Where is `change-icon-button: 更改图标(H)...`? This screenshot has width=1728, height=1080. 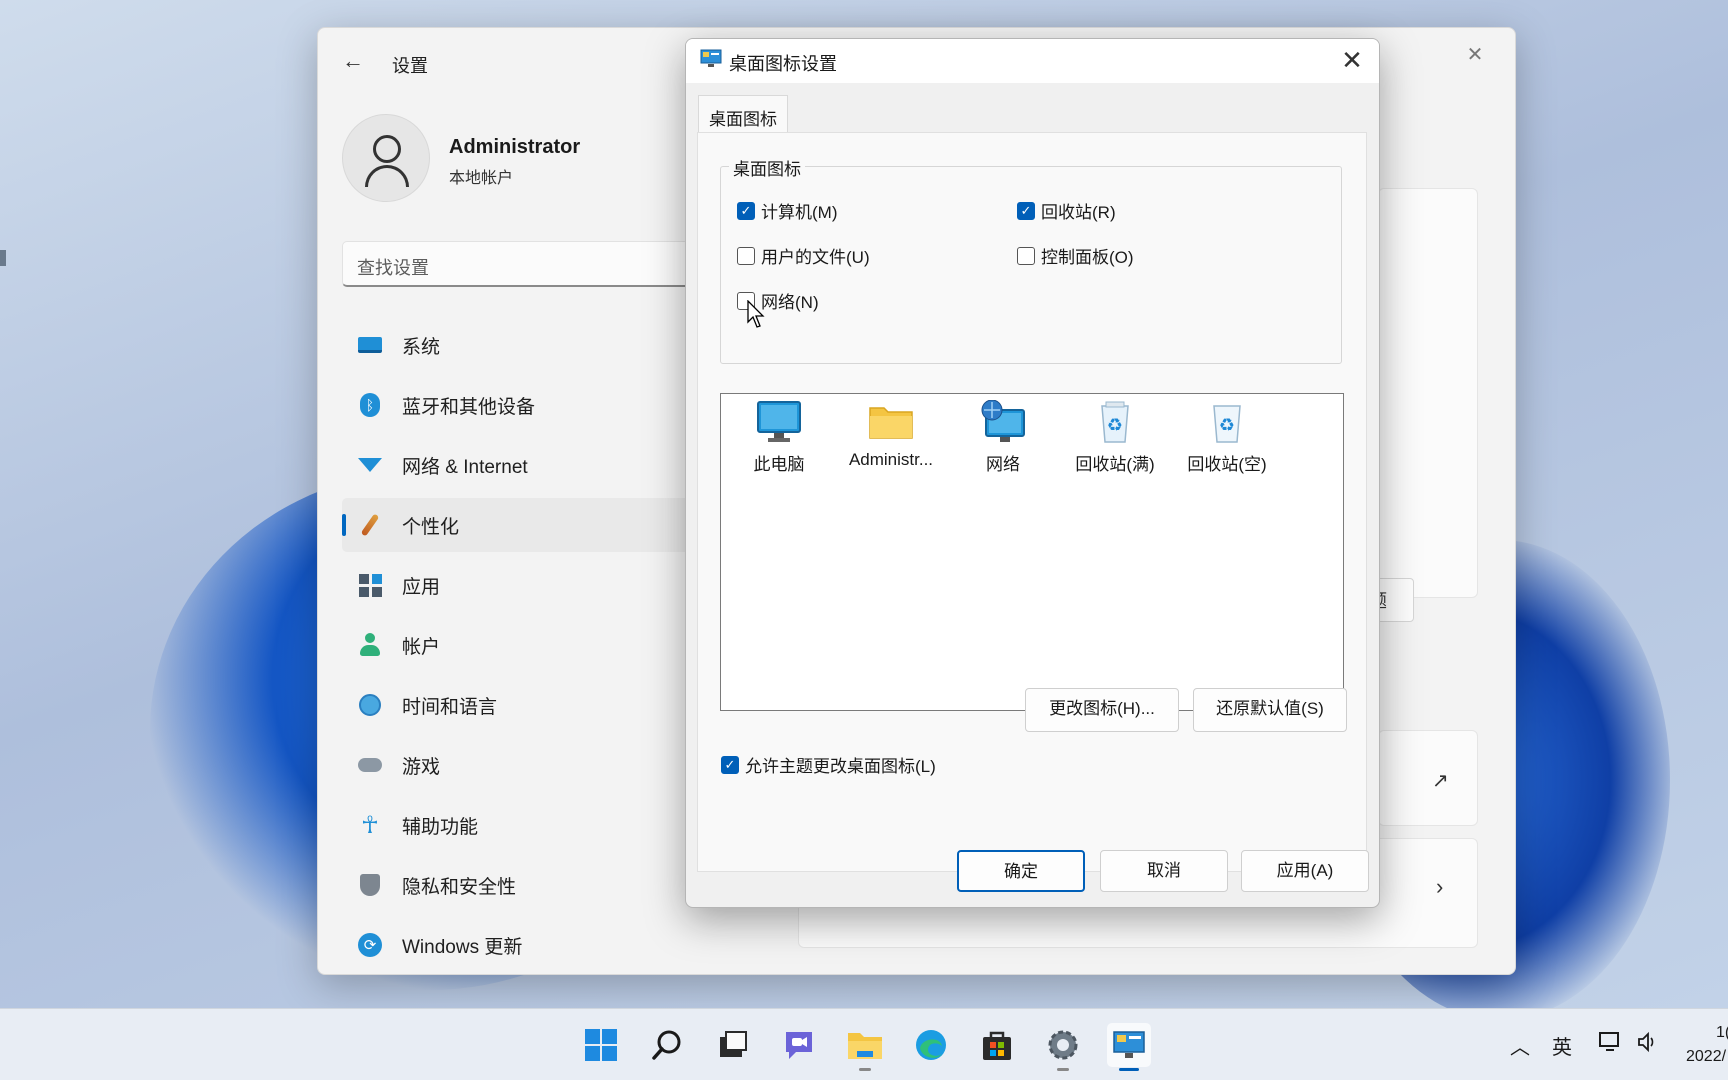 change-icon-button: 更改图标(H)... is located at coordinates (1102, 710).